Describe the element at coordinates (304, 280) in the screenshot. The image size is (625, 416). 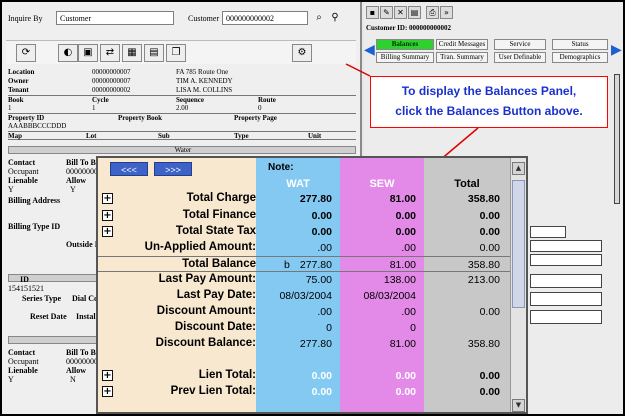
I see `balance-row: Last Pay Amount: 75.00 138.00 213.00` at that location.